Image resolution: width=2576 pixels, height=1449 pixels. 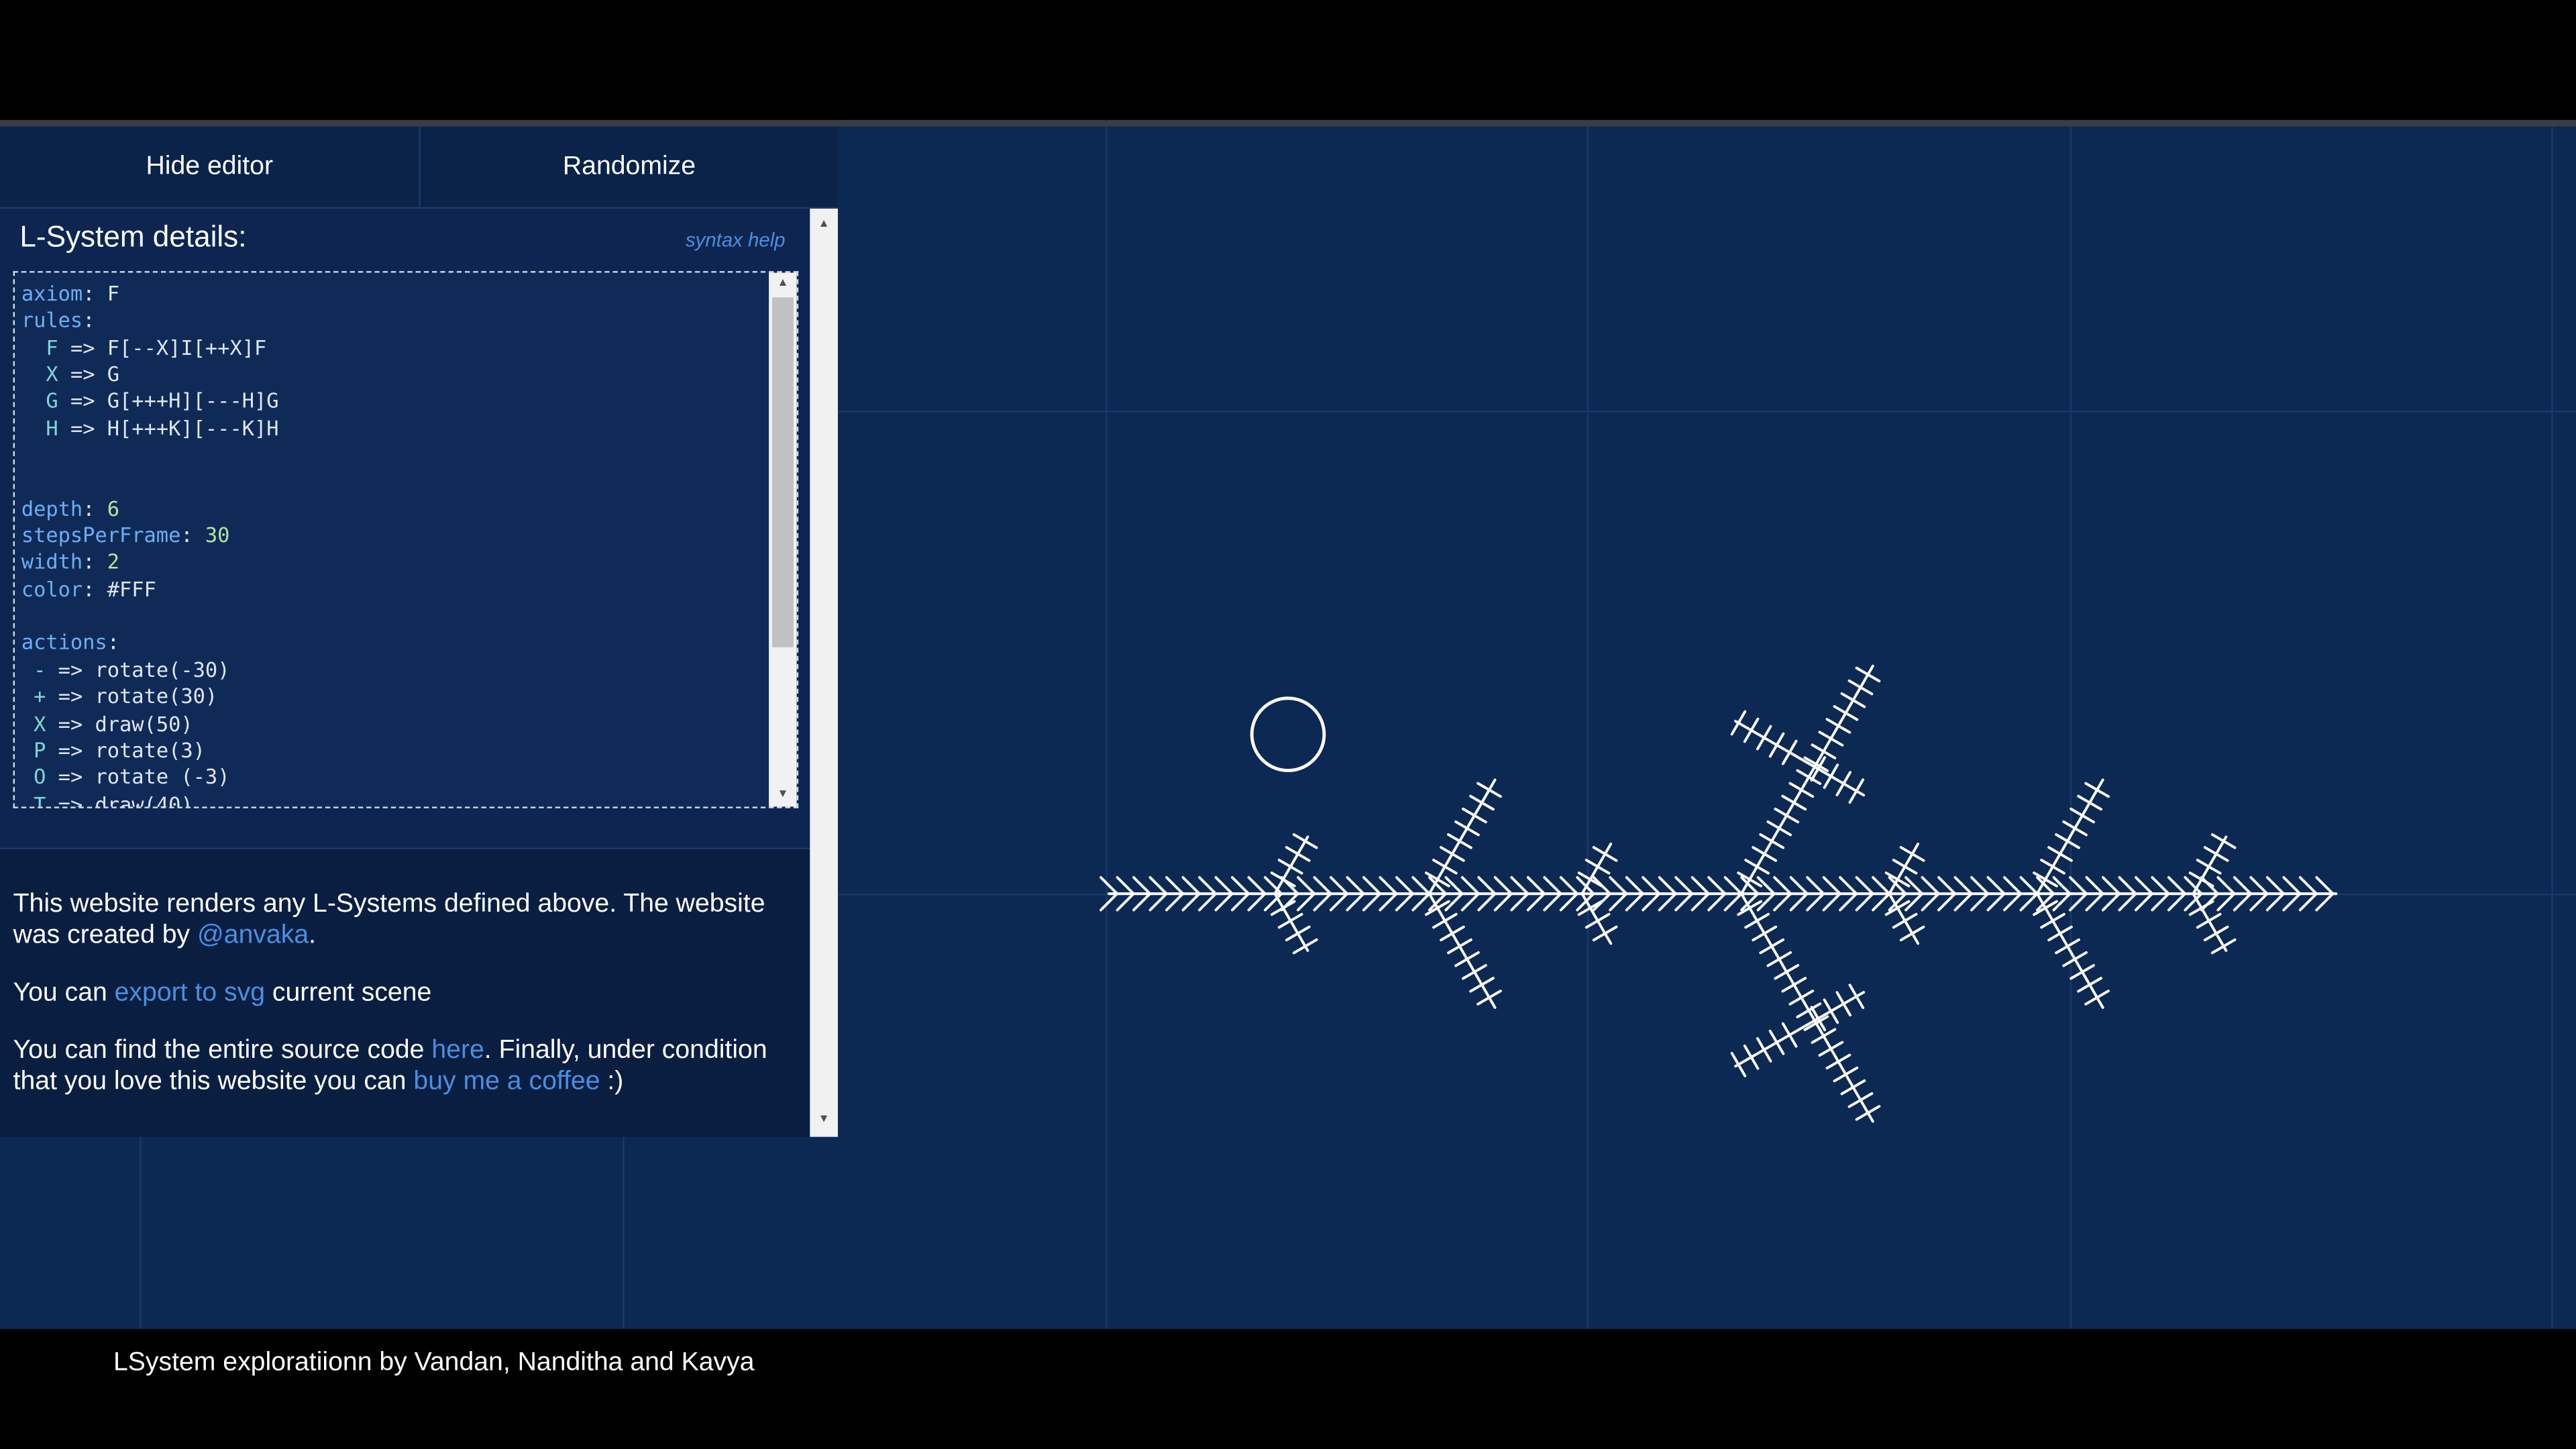 What do you see at coordinates (629, 167) in the screenshot?
I see `randomize-button: Randomize` at bounding box center [629, 167].